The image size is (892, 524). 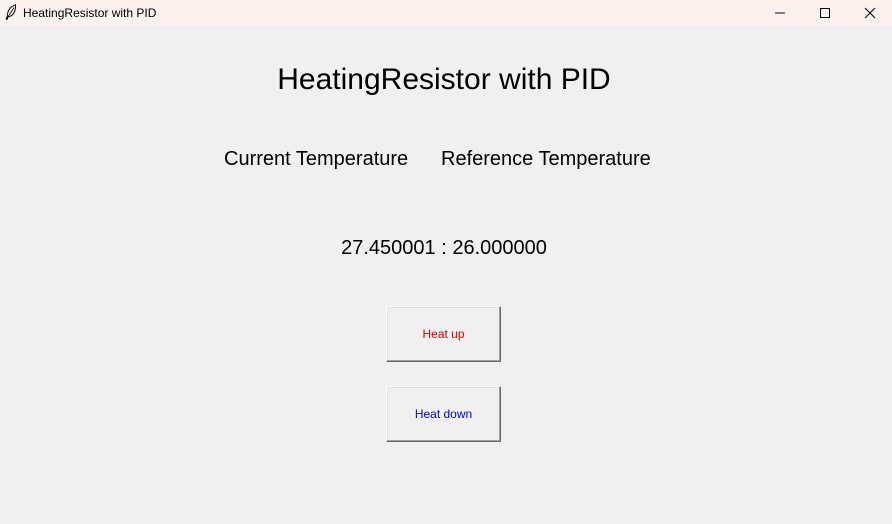 I want to click on reference-temperature-label: Reference Temperature, so click(x=546, y=159).